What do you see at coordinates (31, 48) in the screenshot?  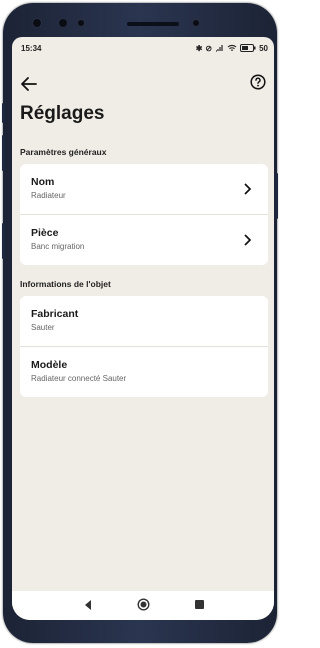 I see `status-time: 15:34` at bounding box center [31, 48].